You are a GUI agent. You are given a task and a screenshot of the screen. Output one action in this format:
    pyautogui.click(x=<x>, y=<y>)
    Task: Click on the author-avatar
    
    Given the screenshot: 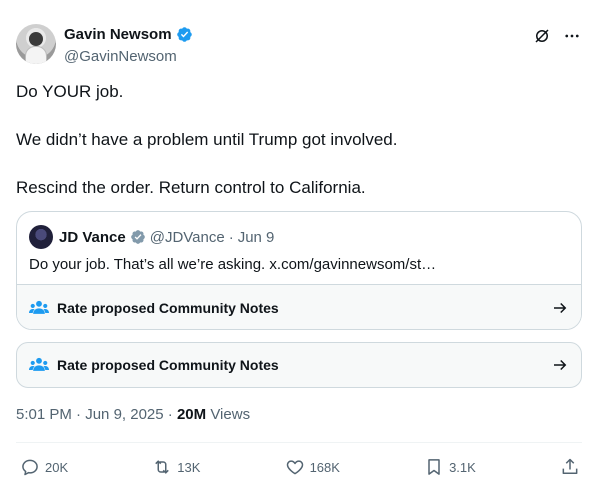 What is the action you would take?
    pyautogui.click(x=36, y=44)
    